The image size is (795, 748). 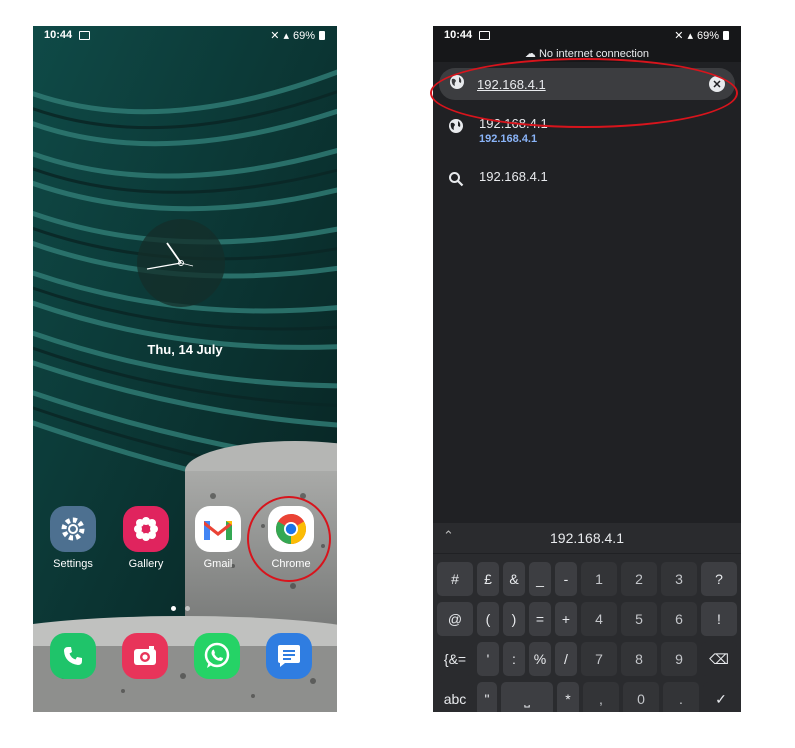 I want to click on key: 0, so click(x=641, y=697).